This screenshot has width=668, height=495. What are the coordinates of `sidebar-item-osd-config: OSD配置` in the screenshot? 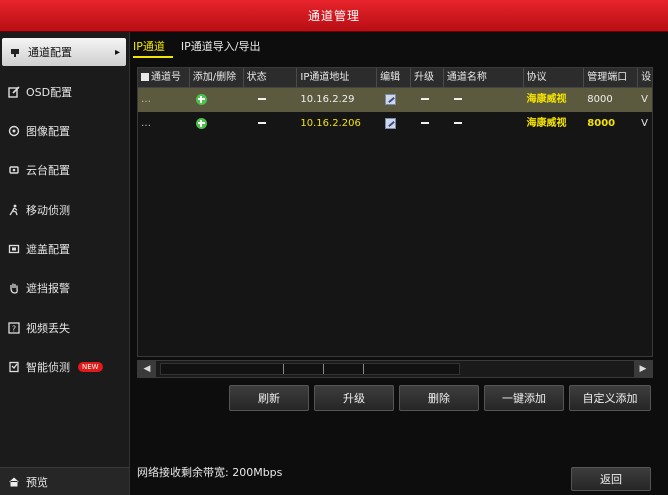 It's located at (64, 92).